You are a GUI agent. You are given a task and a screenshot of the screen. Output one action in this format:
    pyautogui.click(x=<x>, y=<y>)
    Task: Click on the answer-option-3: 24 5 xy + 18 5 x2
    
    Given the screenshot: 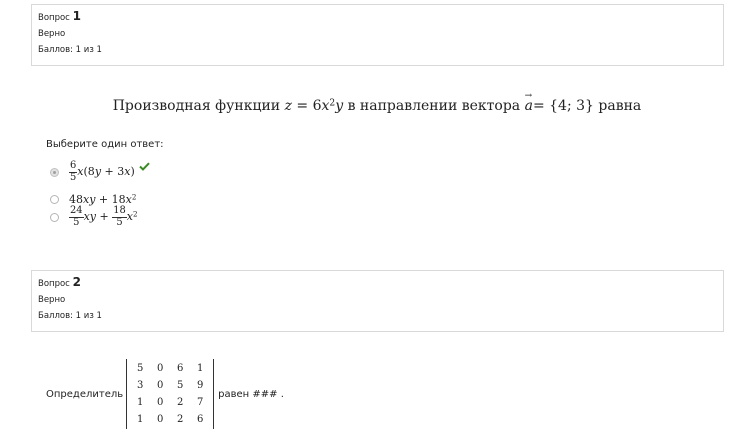 What is the action you would take?
    pyautogui.click(x=94, y=216)
    